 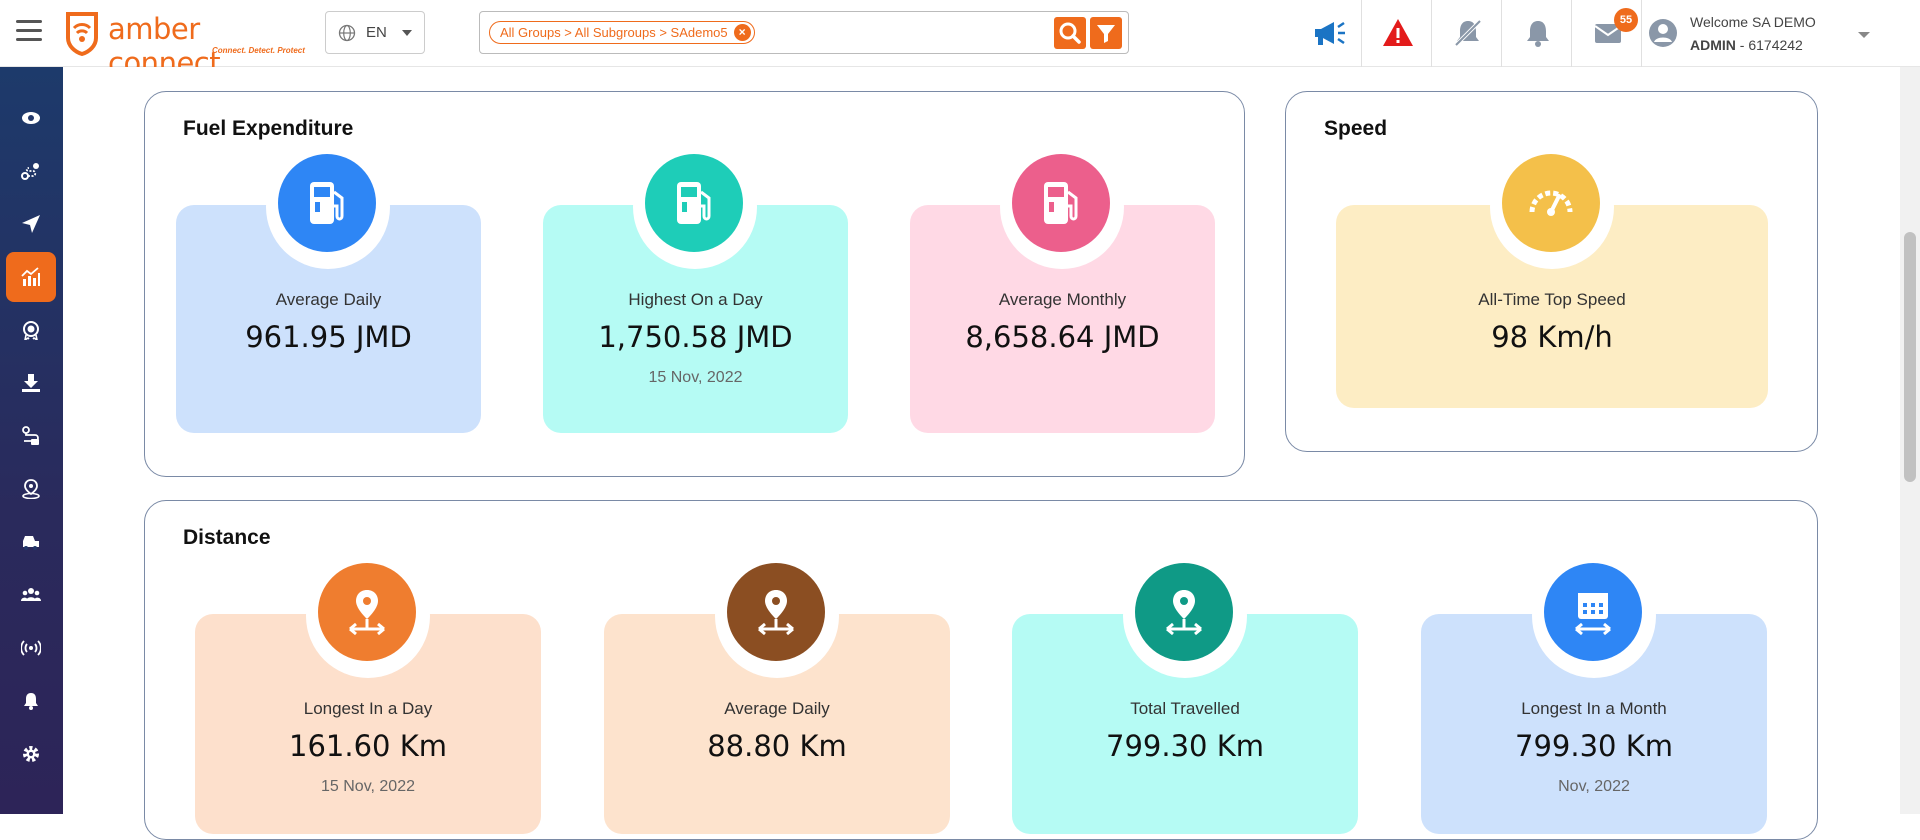 What do you see at coordinates (227, 537) in the screenshot?
I see `distance-title: Distance` at bounding box center [227, 537].